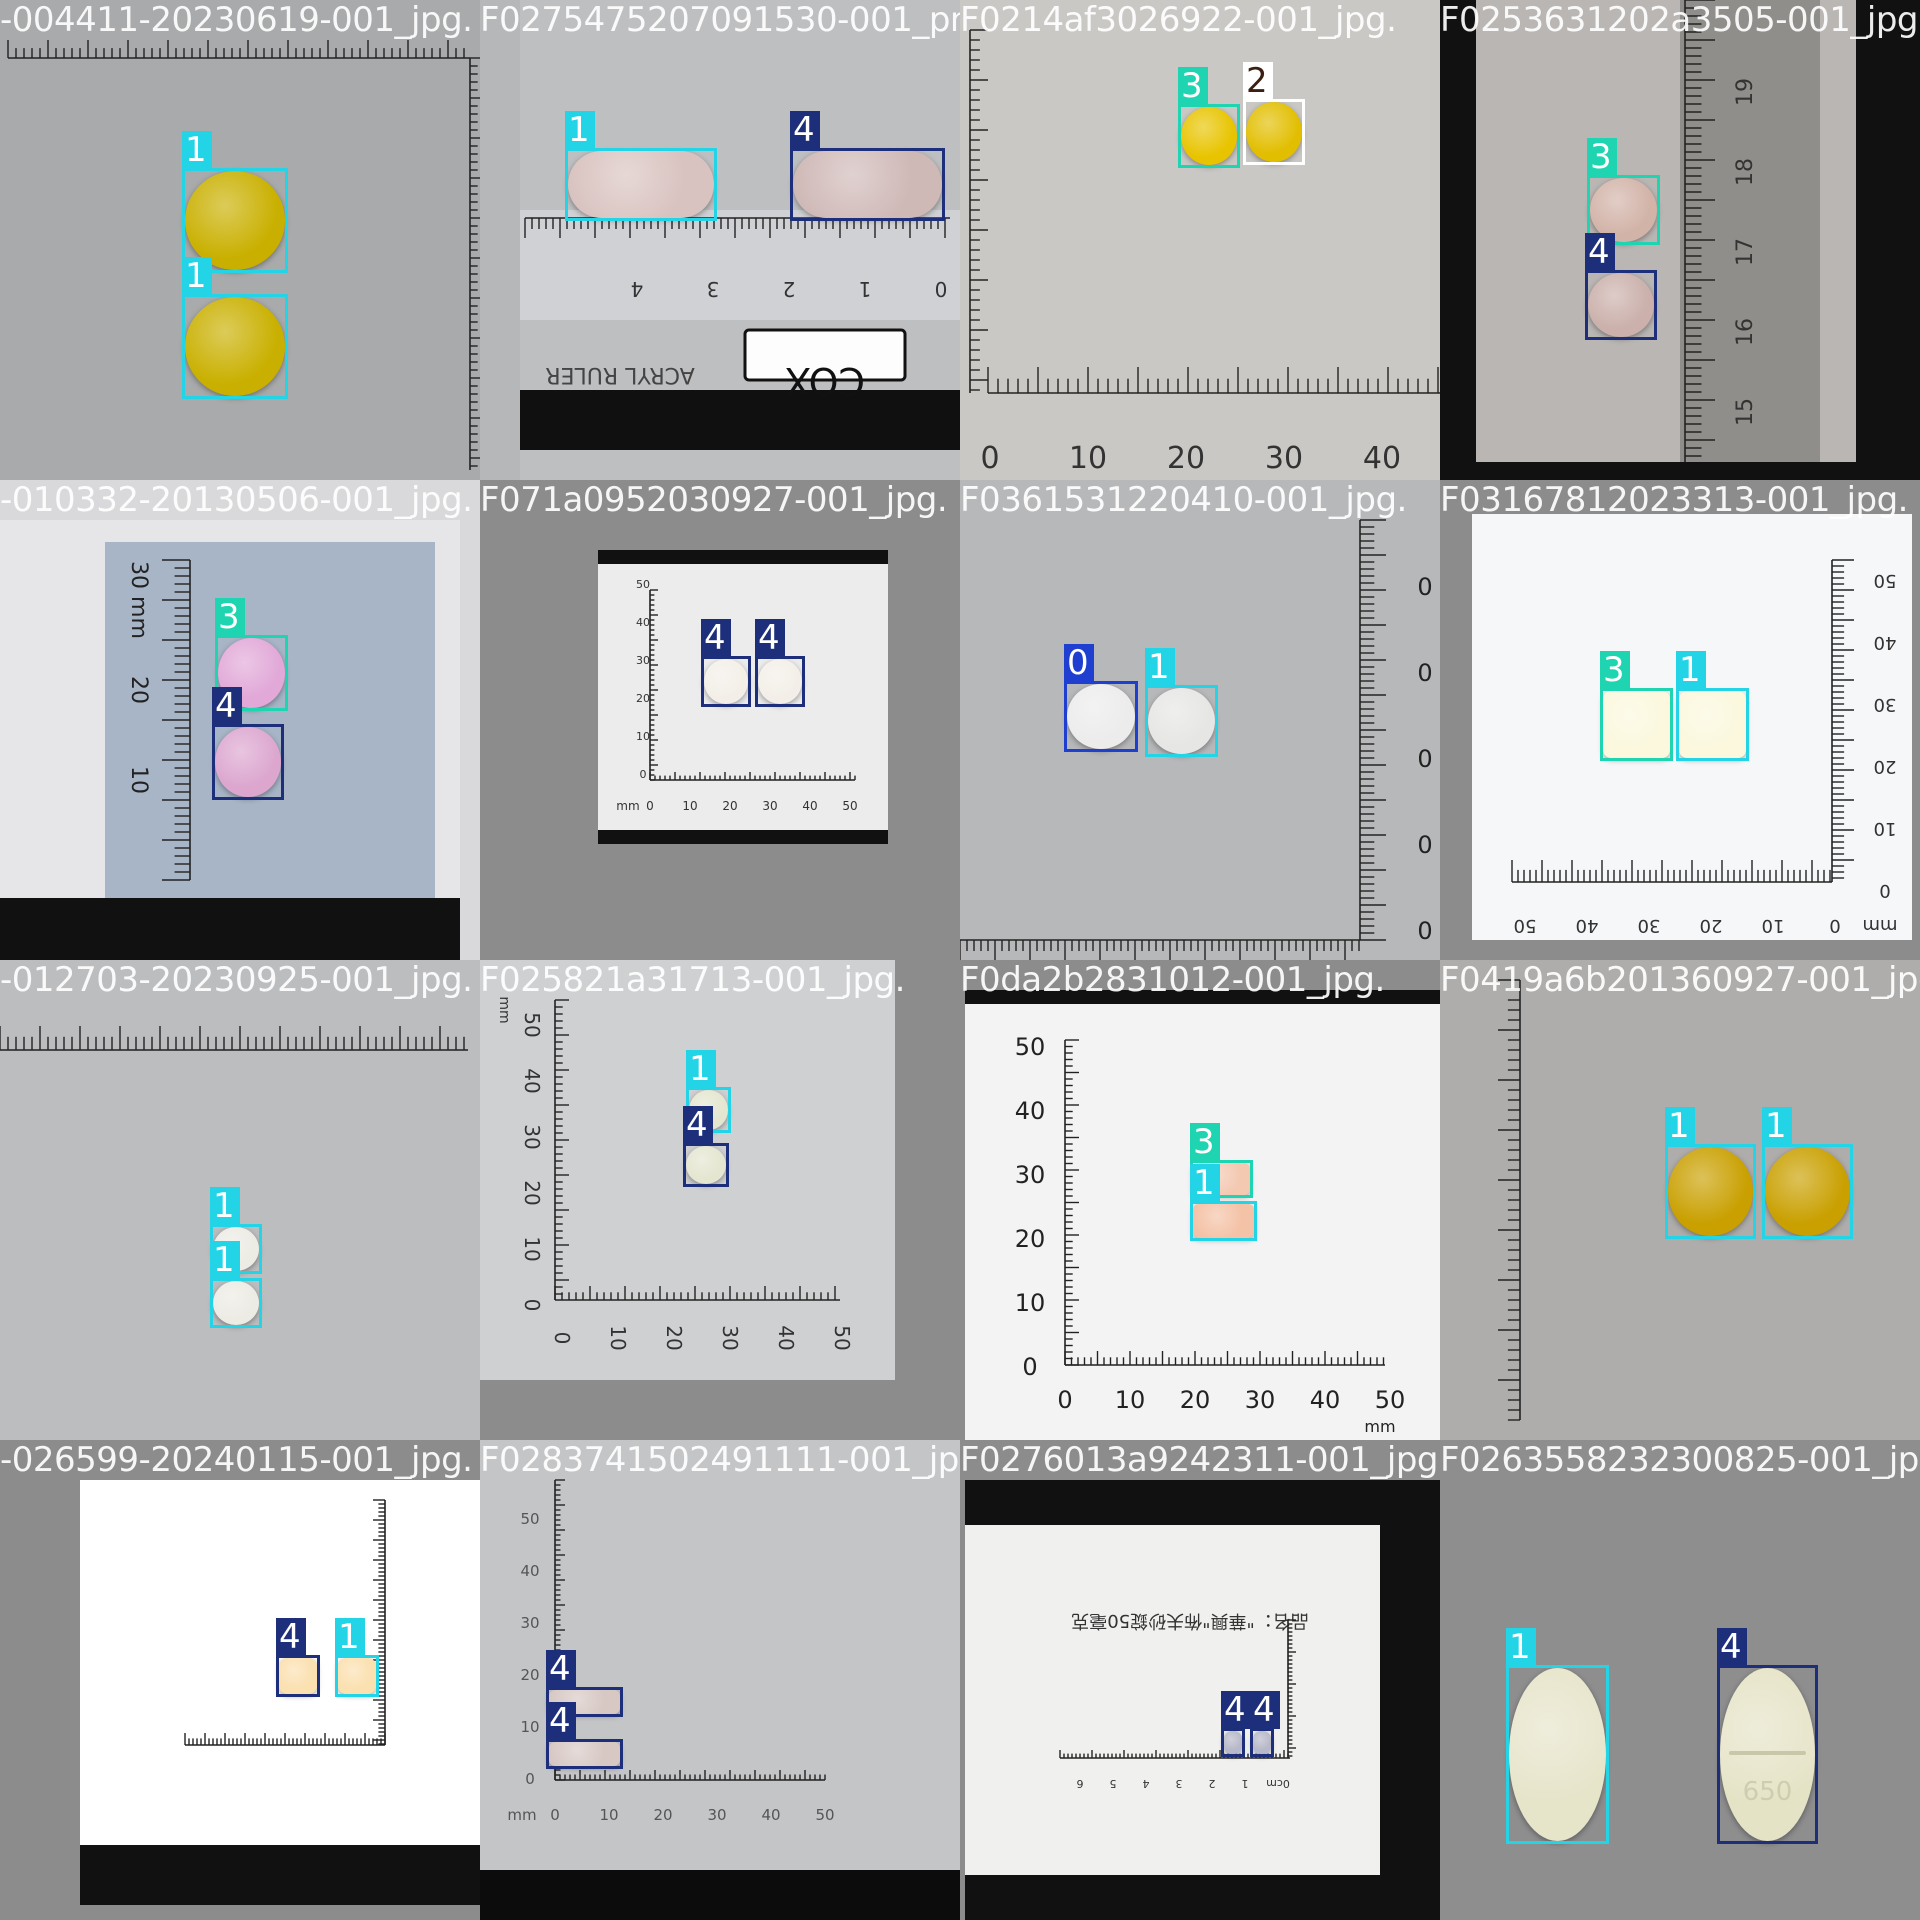  I want to click on ruler-tick-label: 3, so click(713, 289).